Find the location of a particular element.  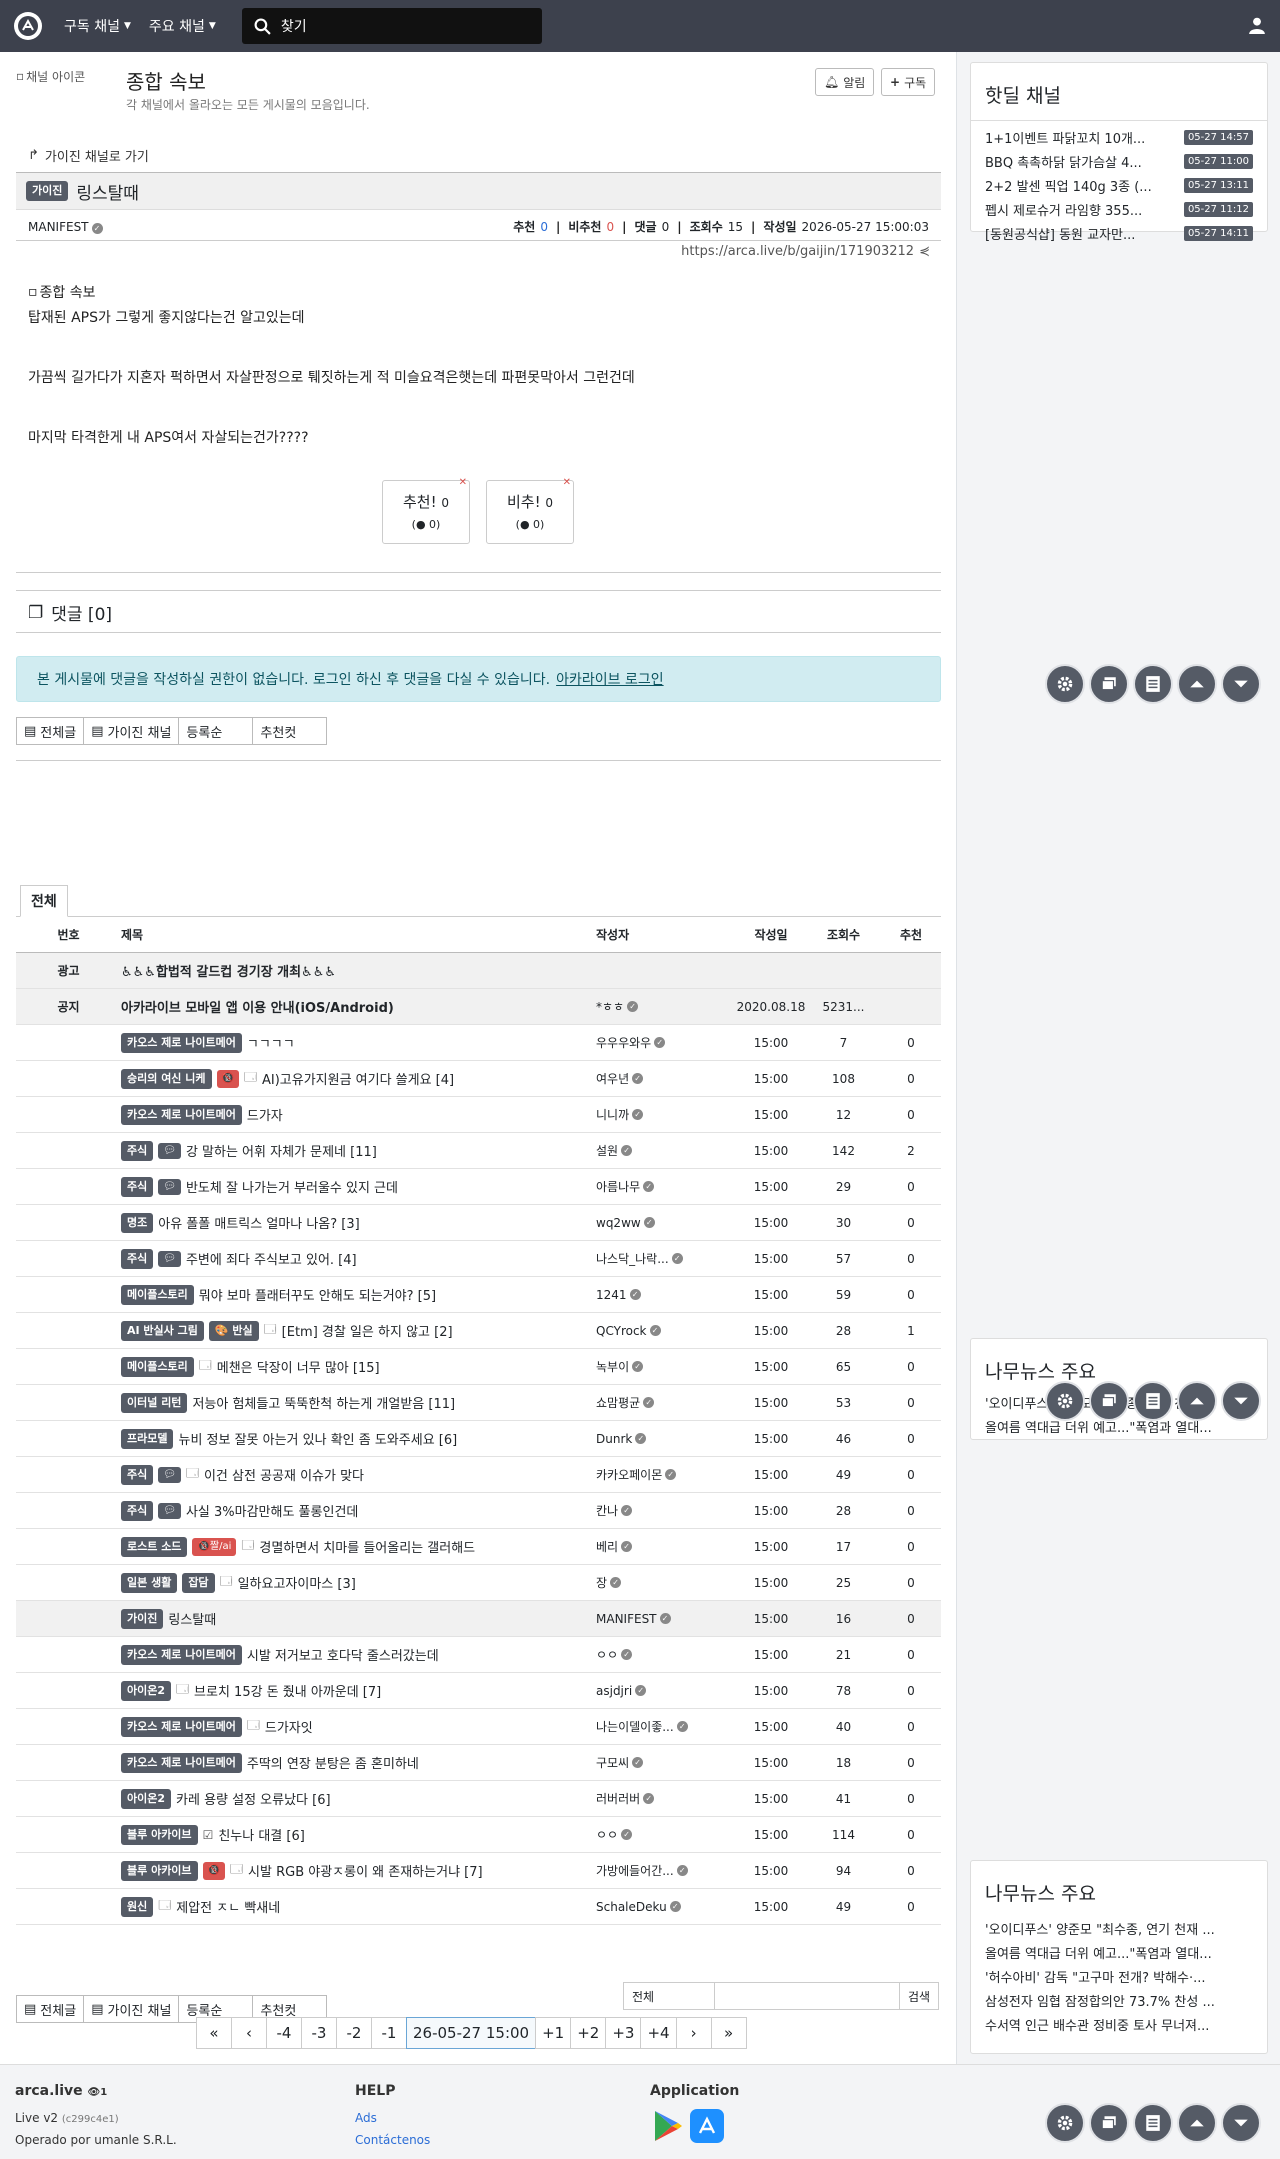

hotdeal-item: BBQ 촉촉하닭 닭가슴살 4... 05-27 11:00 is located at coordinates (1119, 161).